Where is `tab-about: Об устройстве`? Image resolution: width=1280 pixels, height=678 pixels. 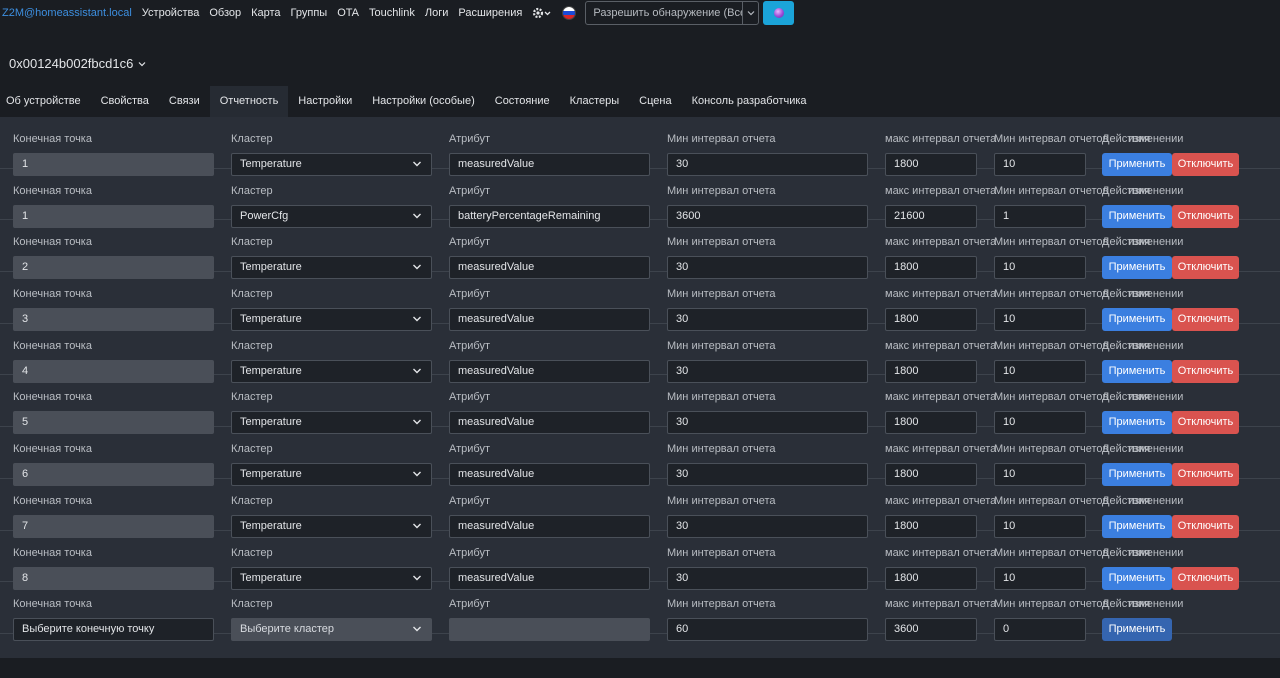
tab-about: Об устройстве is located at coordinates (45, 101).